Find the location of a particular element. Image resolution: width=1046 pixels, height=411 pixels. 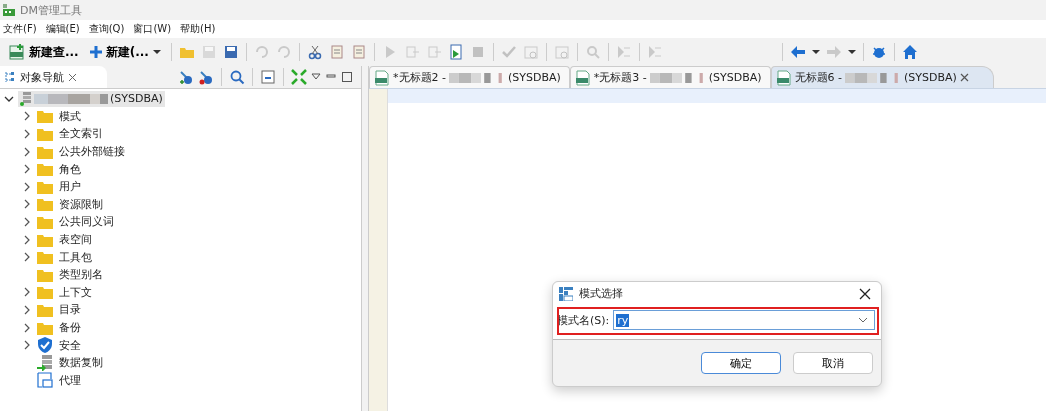

forward-arrow-icon is located at coordinates (833, 52).